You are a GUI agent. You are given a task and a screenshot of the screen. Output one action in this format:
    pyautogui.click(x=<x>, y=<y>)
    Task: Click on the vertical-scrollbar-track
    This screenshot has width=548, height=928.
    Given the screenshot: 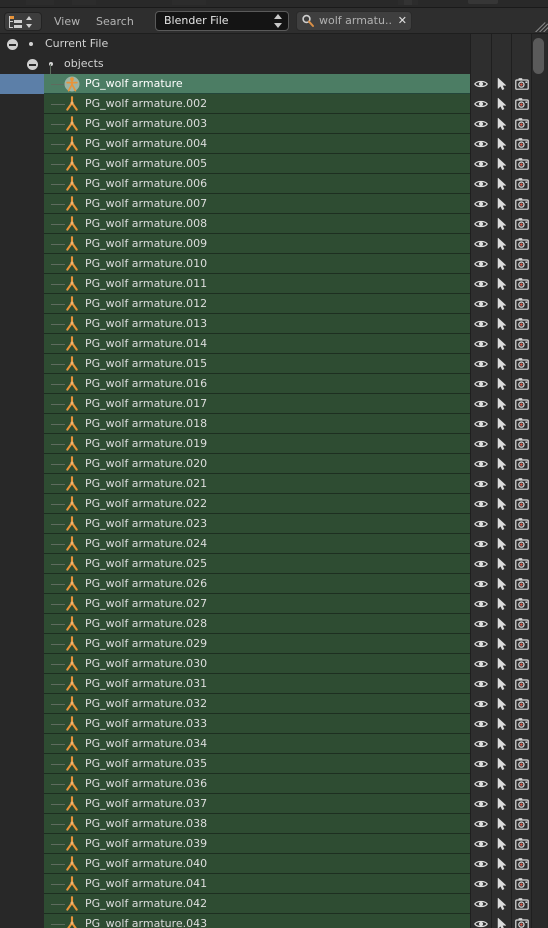 What is the action you would take?
    pyautogui.click(x=539, y=481)
    